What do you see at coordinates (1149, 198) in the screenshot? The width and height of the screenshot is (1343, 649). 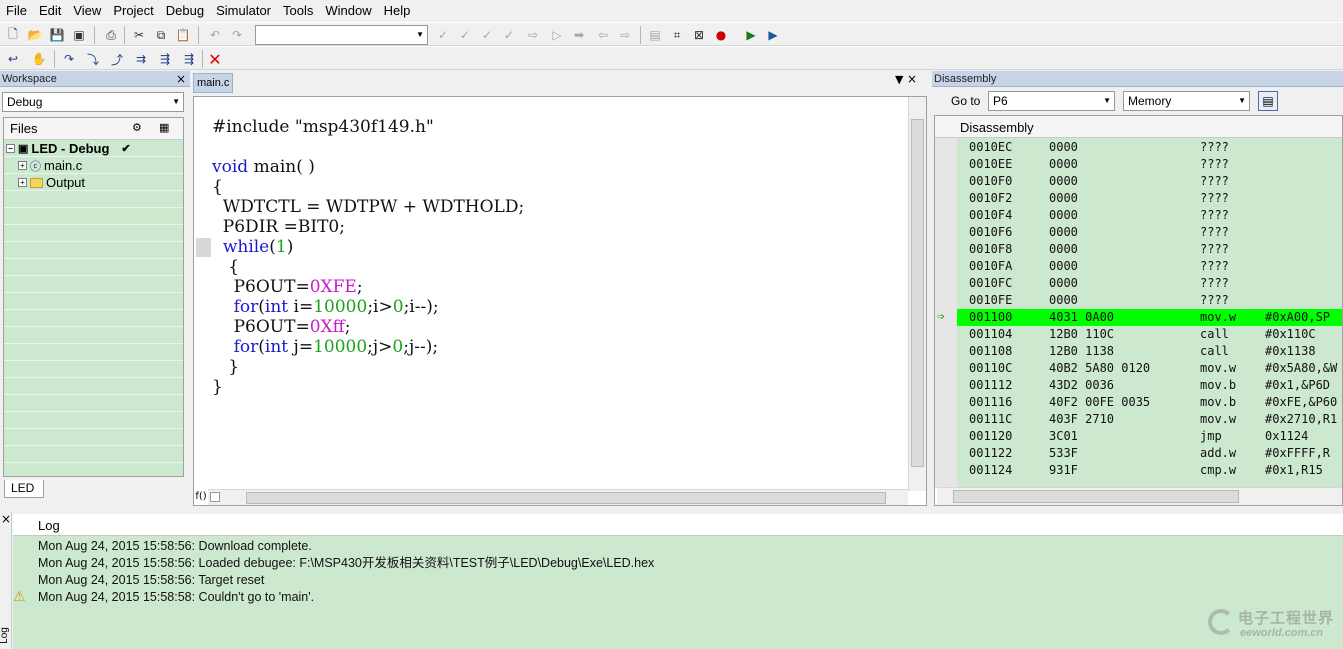 I see `disassembly-row: 0010F2 0000????` at bounding box center [1149, 198].